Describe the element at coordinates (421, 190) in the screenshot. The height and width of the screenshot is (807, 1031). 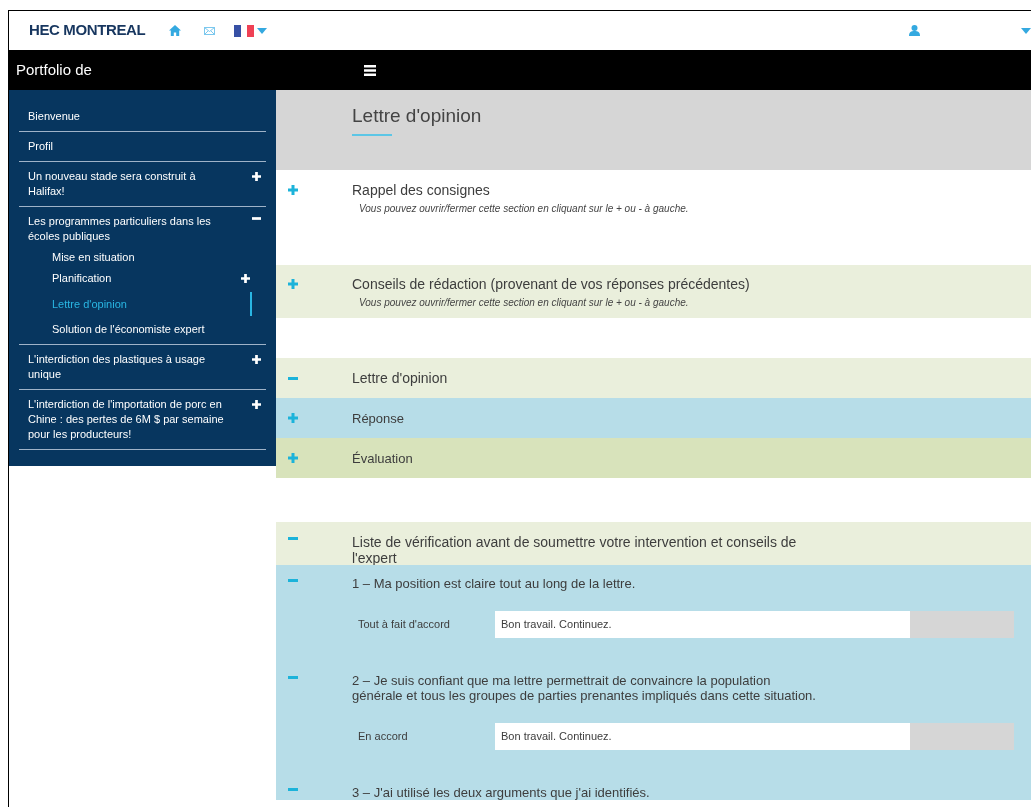
I see `section-title: Rappel des consignes` at that location.